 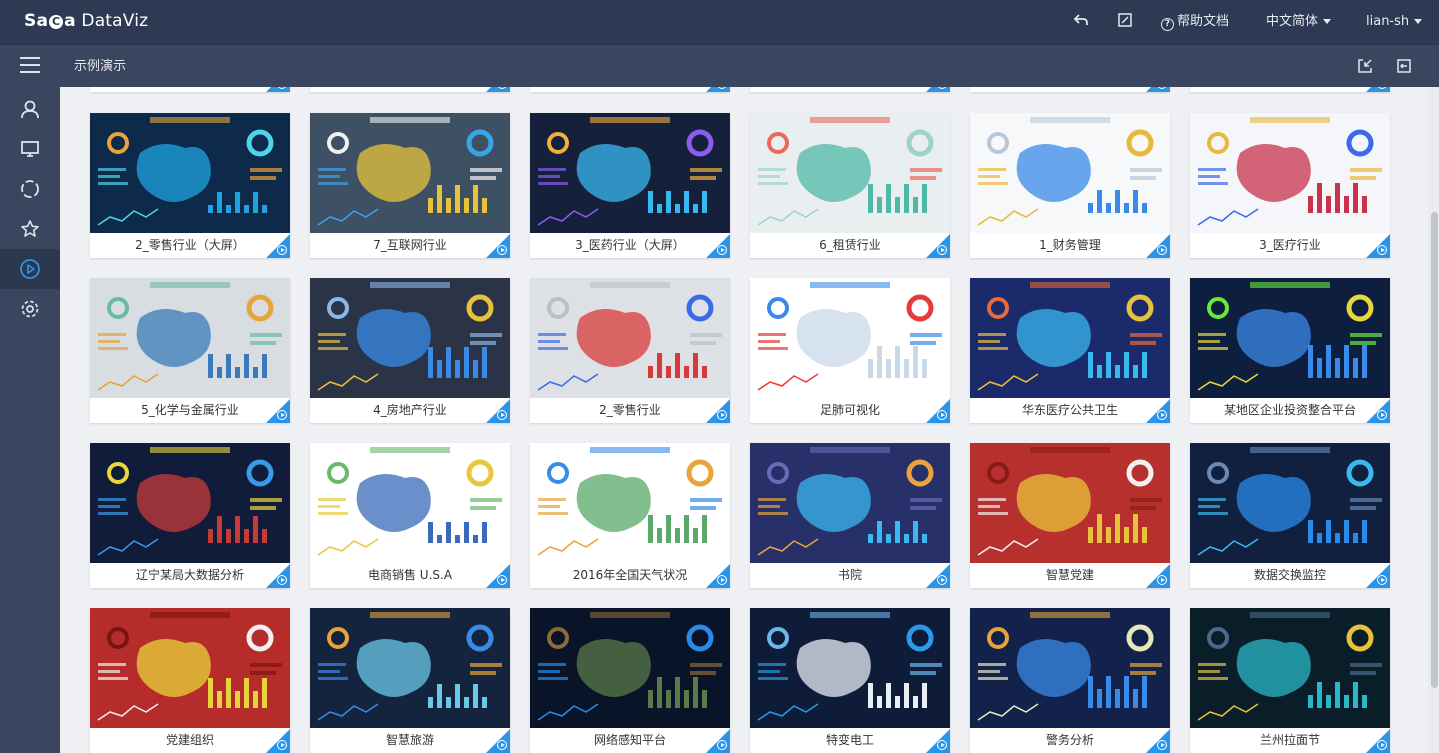 I want to click on example-card: 4_房地产行业, so click(x=410, y=350).